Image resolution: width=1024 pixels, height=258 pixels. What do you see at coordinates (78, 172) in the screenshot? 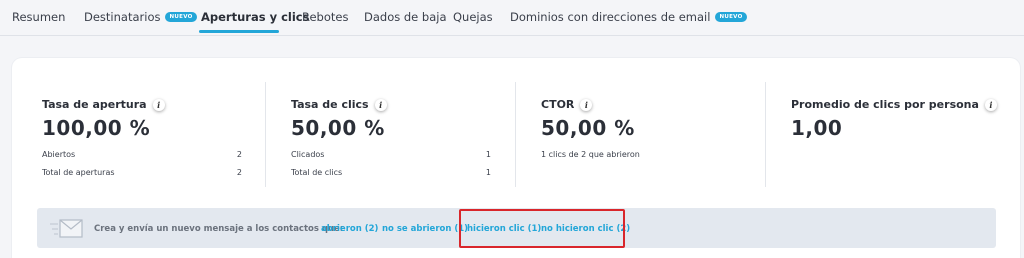
I see `stat-row-label: Total de aperturas` at bounding box center [78, 172].